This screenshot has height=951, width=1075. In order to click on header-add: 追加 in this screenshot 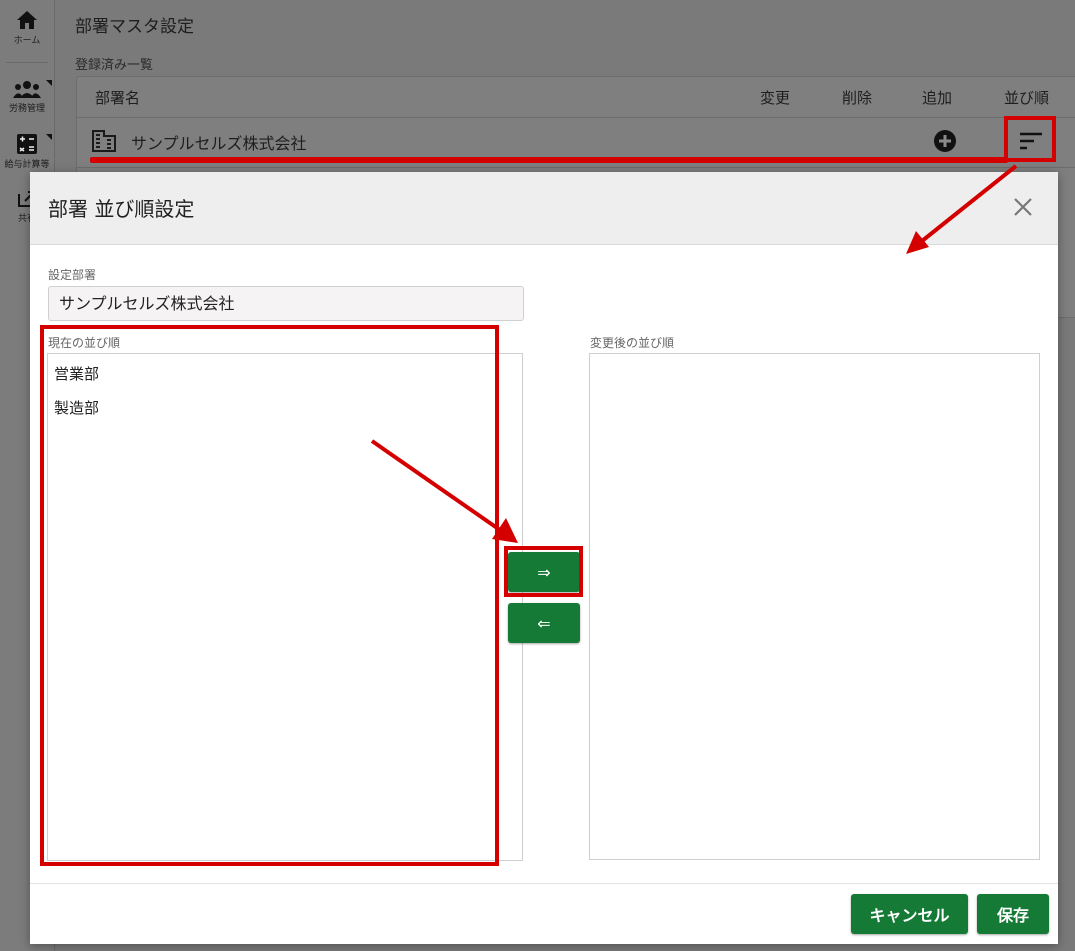, I will do `click(937, 98)`.